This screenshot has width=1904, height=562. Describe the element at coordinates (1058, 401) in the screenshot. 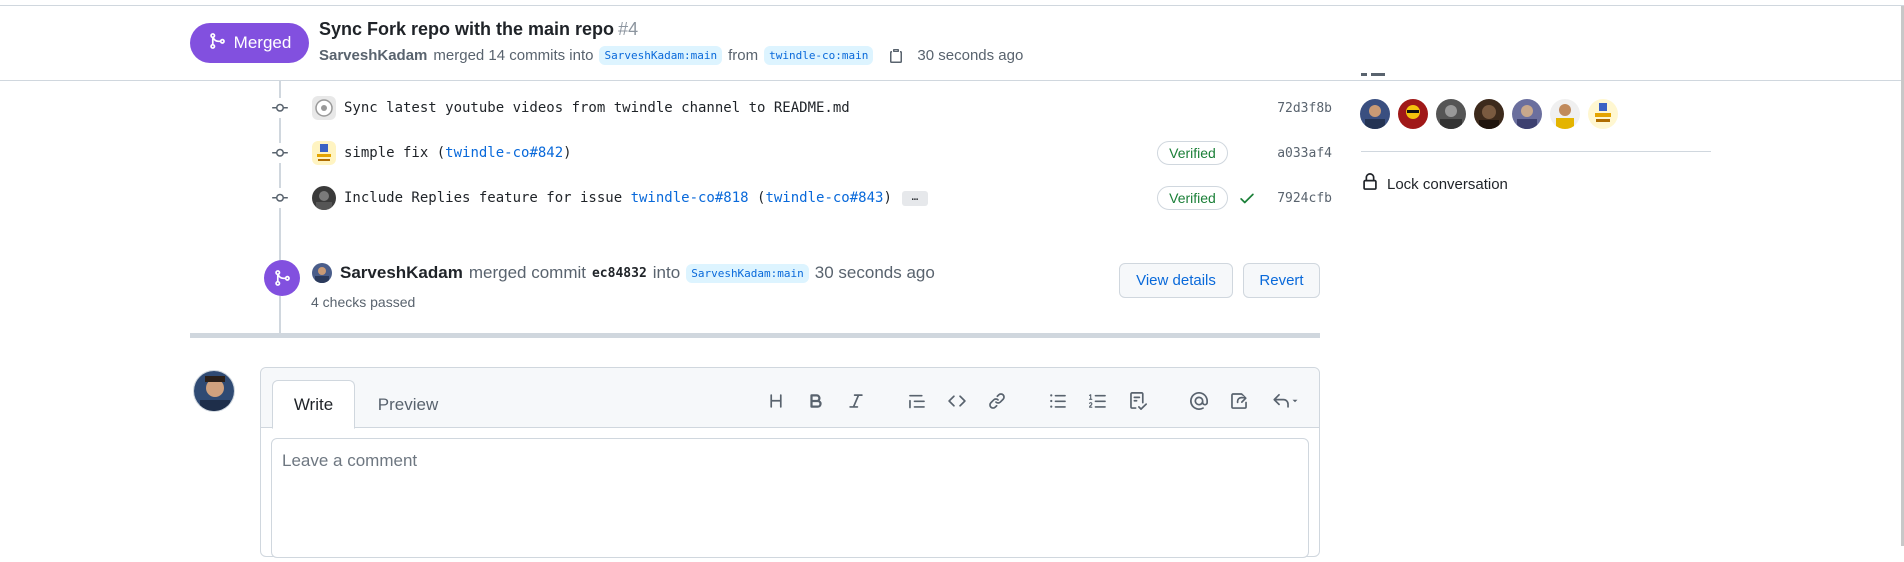

I see `bullet-list-icon` at that location.